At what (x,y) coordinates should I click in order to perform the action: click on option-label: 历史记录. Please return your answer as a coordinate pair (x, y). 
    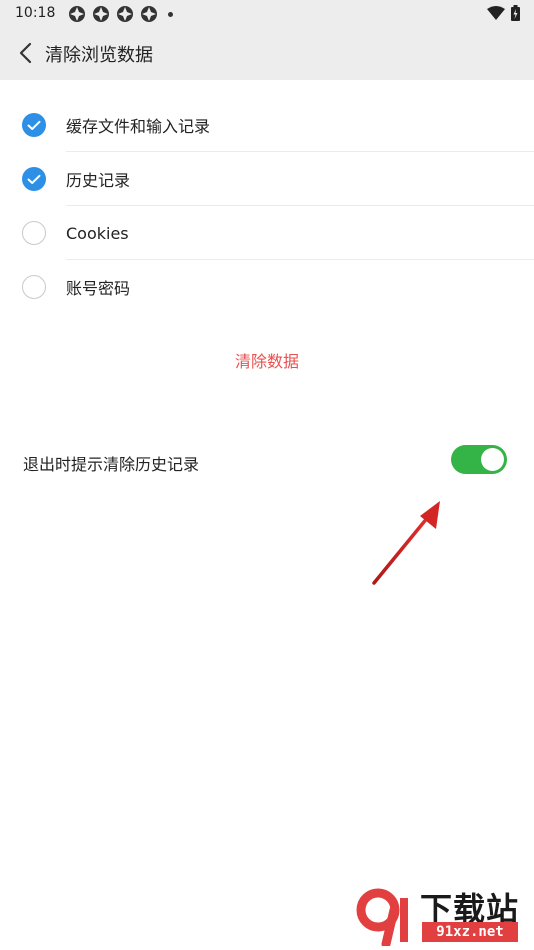
    Looking at the image, I should click on (98, 180).